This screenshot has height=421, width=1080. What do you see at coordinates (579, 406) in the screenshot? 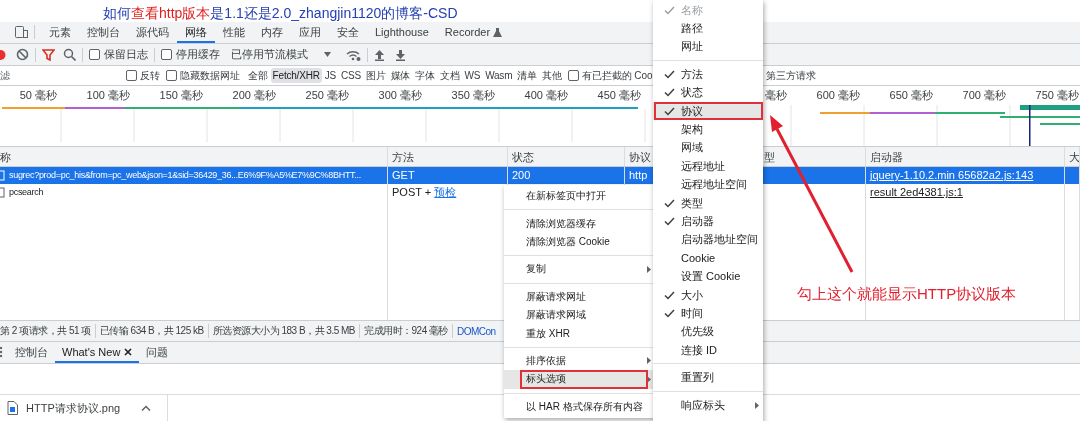
I see `menu-item: 以 HAR 格式保存所有内容` at bounding box center [579, 406].